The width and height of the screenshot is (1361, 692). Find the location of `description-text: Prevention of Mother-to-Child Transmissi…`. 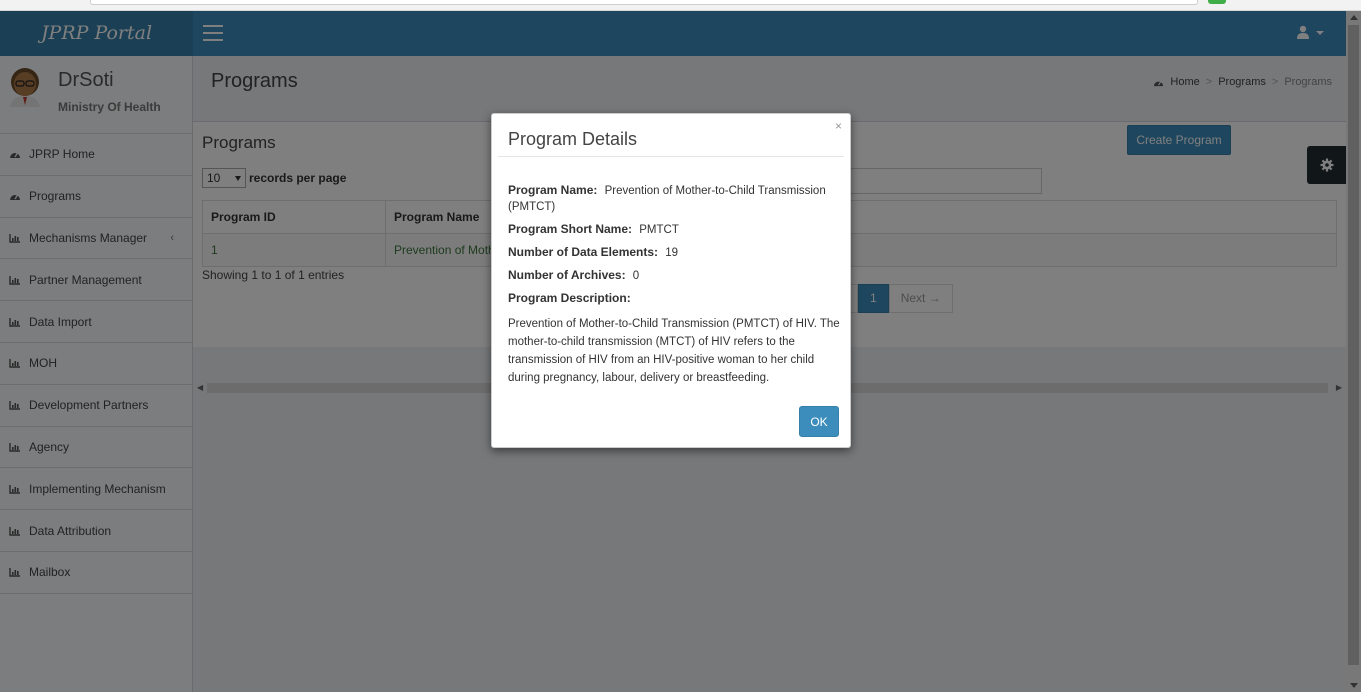

description-text: Prevention of Mother-to-Child Transmissi… is located at coordinates (674, 351).